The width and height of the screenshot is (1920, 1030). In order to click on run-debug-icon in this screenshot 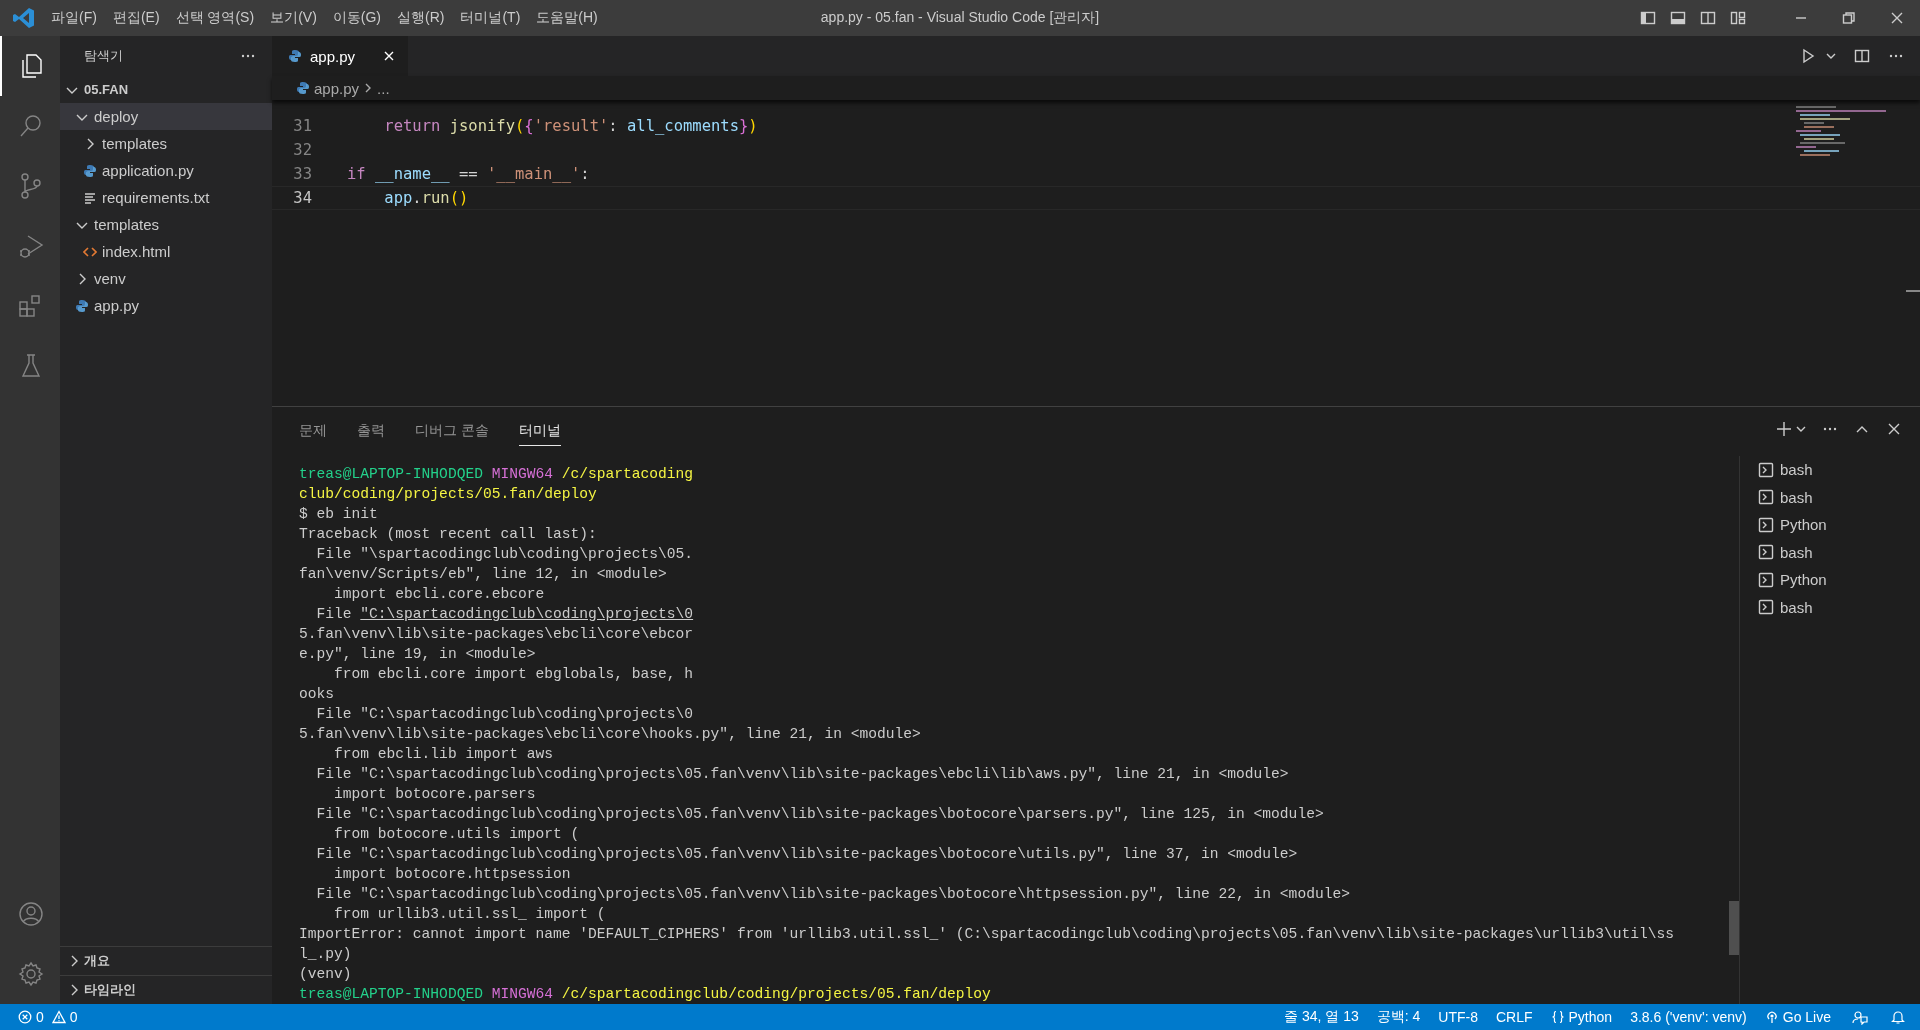, I will do `click(31, 246)`.